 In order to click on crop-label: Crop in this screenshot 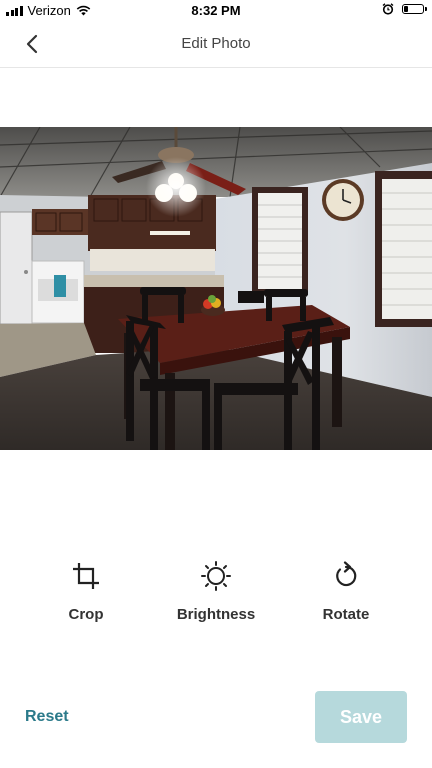, I will do `click(86, 614)`.